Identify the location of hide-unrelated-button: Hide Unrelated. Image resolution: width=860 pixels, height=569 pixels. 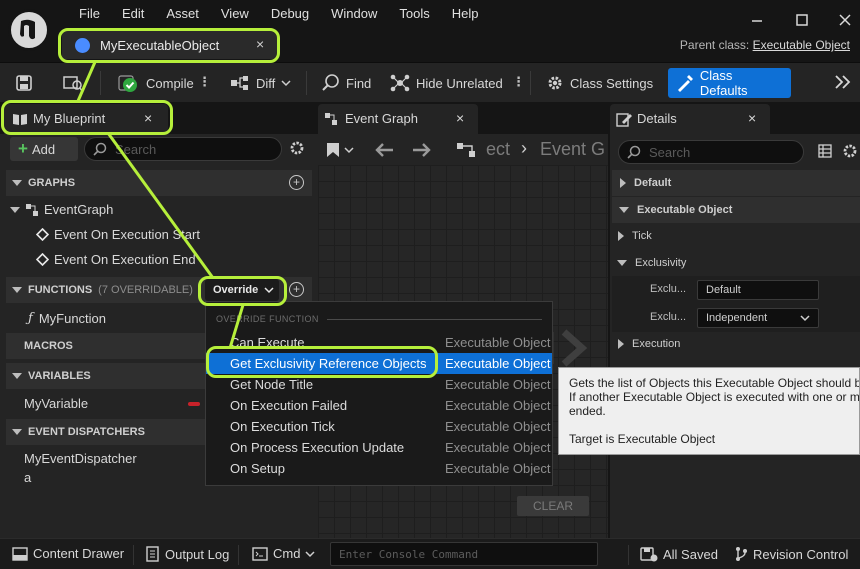
(446, 83).